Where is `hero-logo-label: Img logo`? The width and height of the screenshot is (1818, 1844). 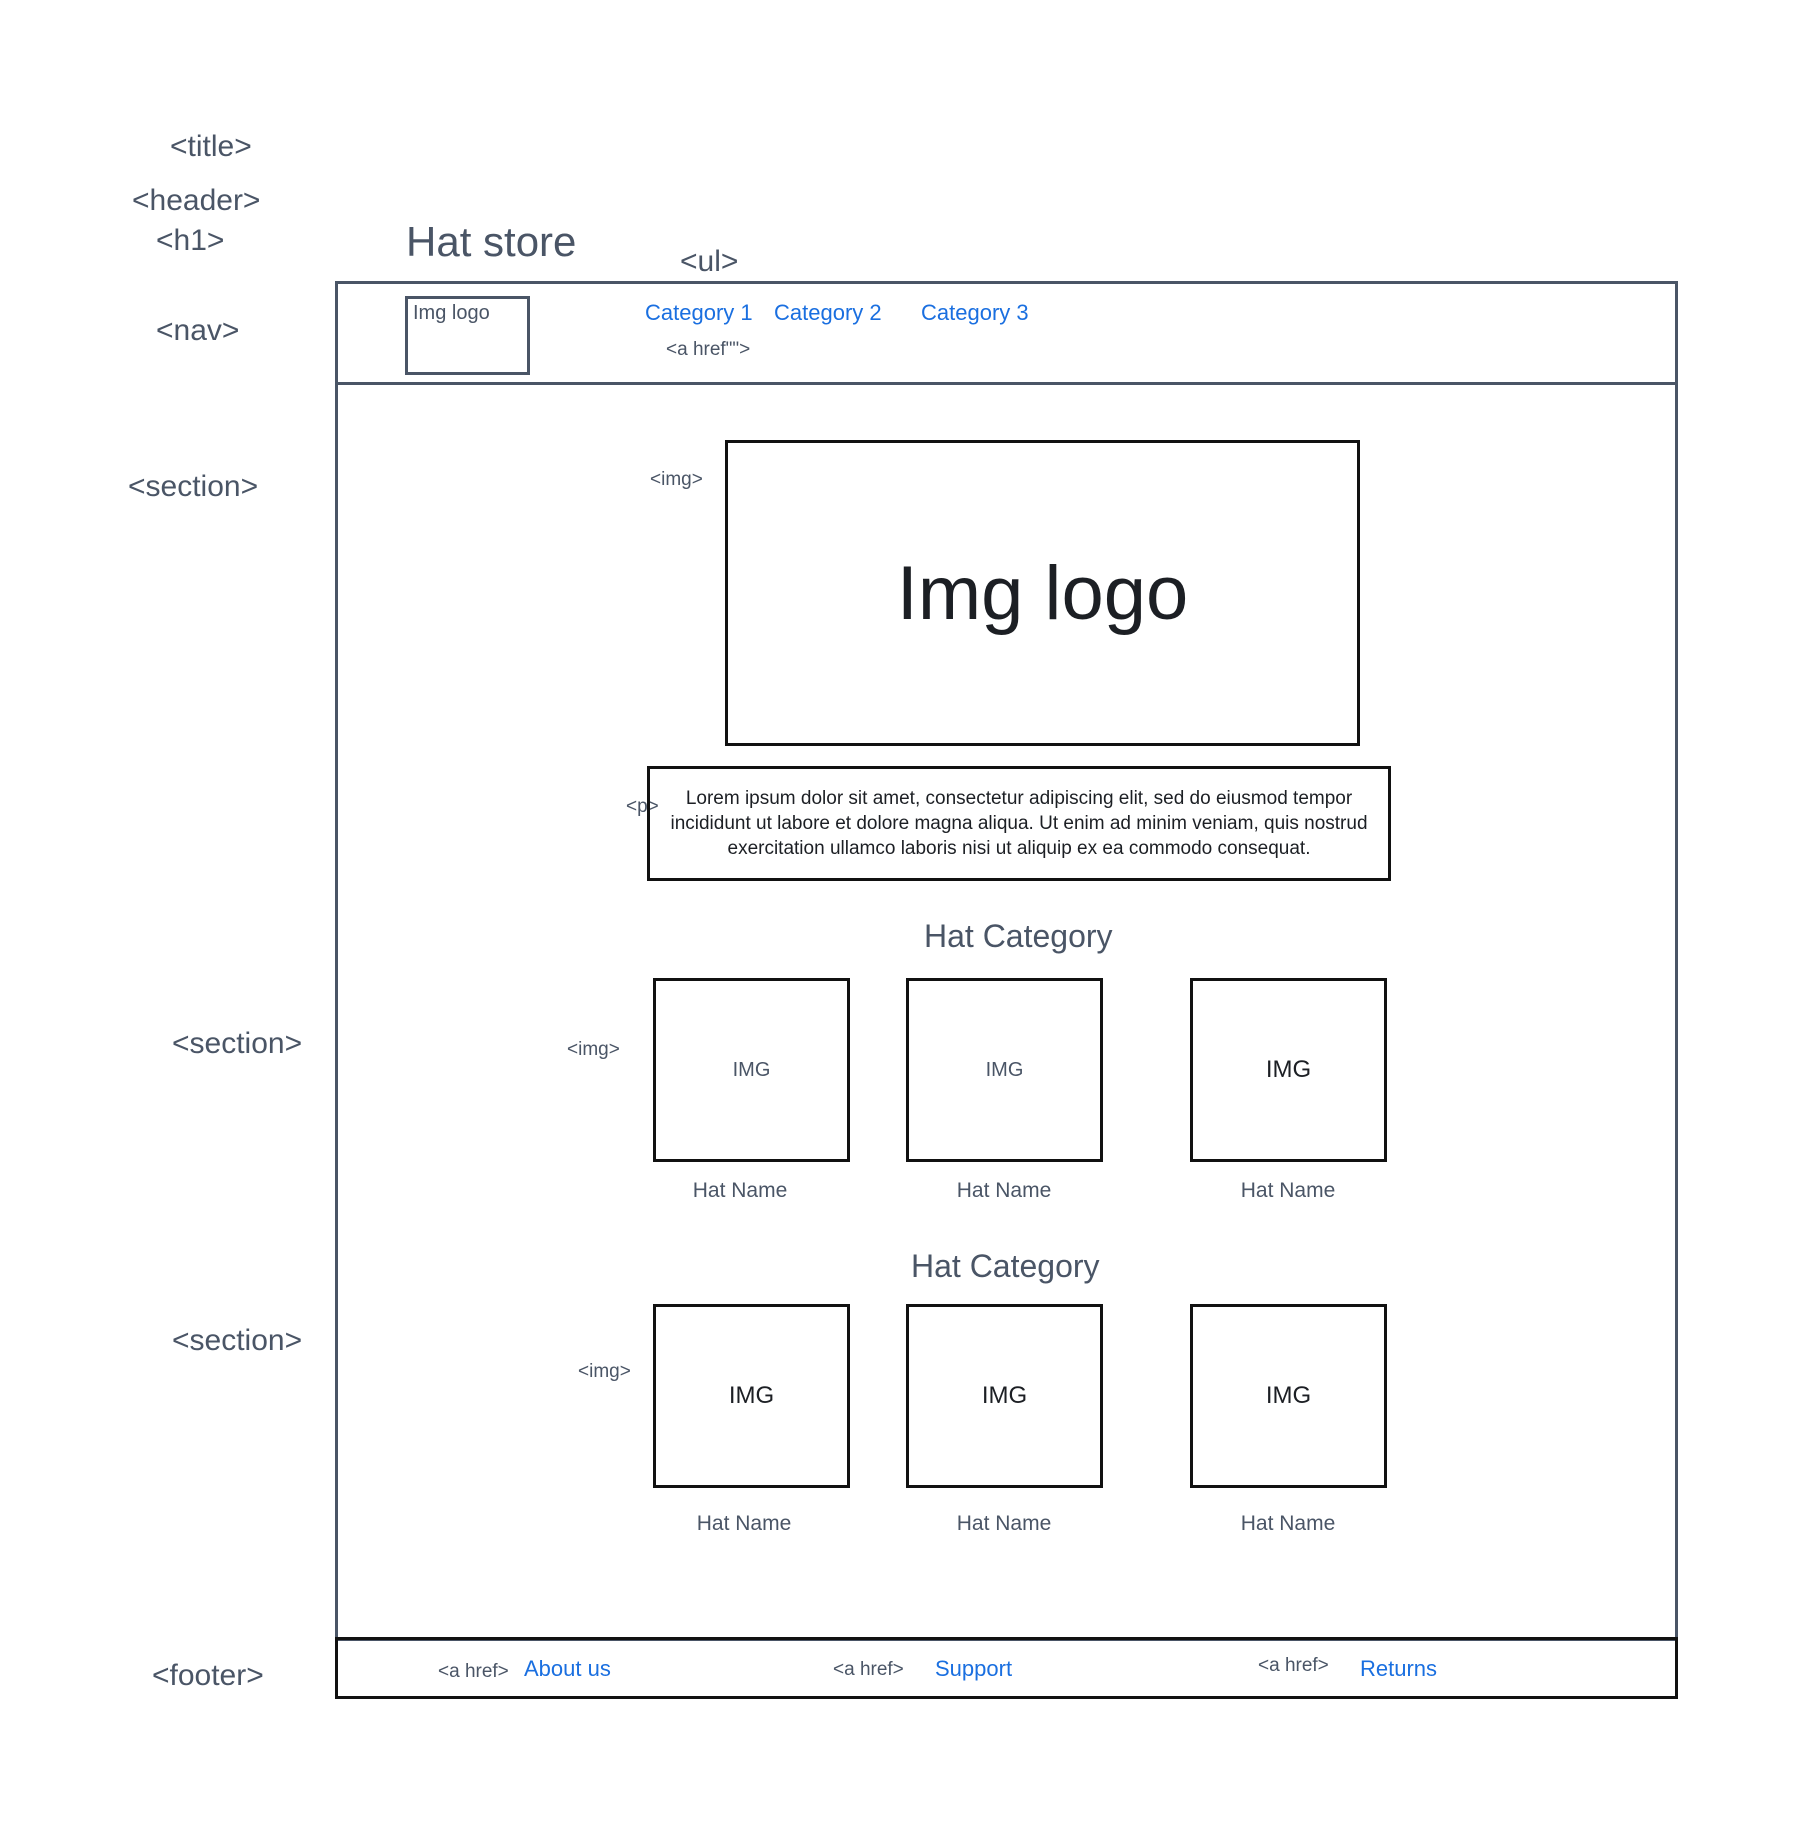 hero-logo-label: Img logo is located at coordinates (1042, 593).